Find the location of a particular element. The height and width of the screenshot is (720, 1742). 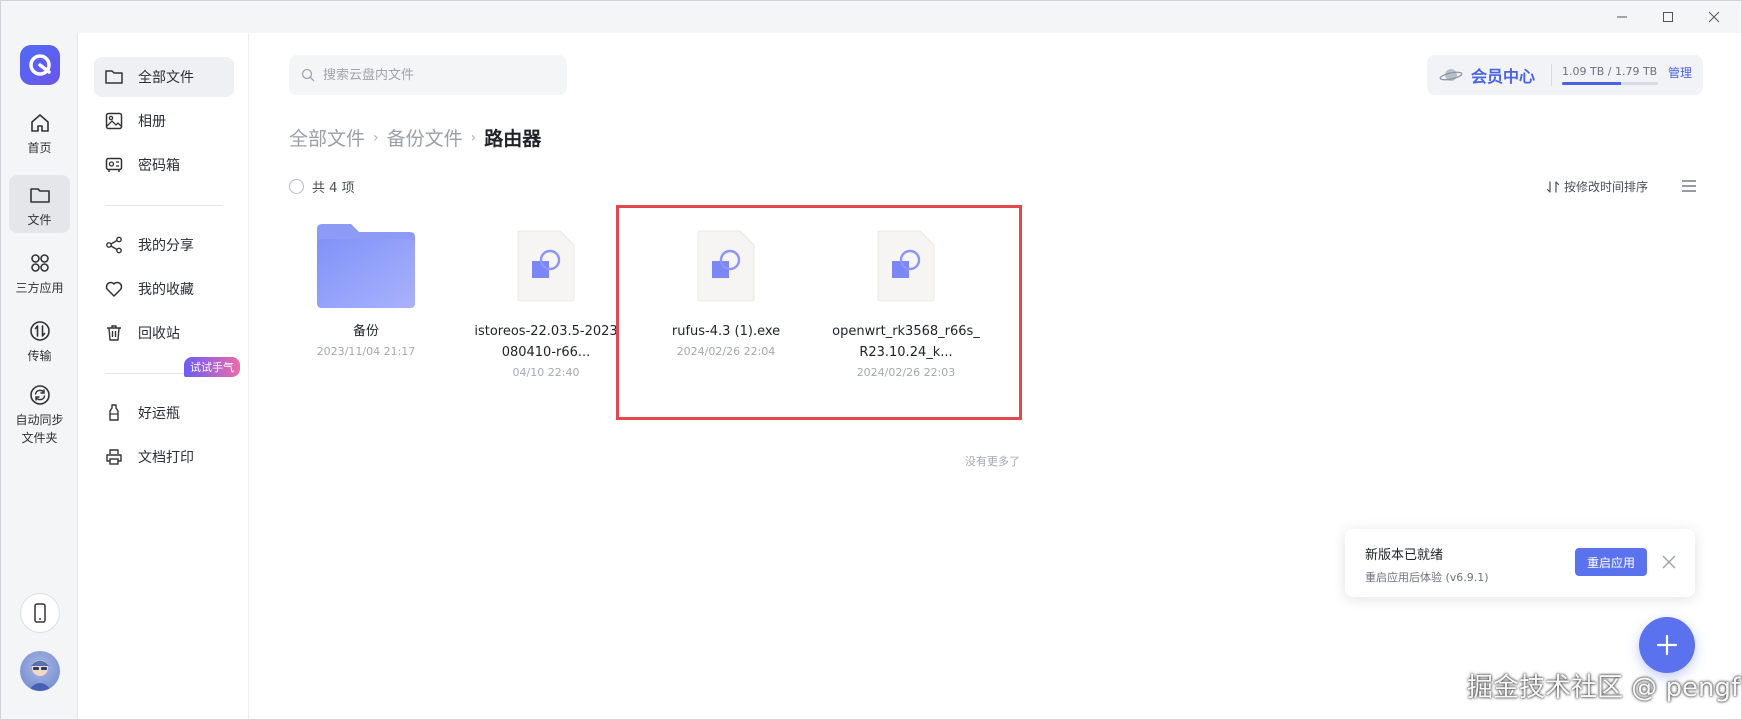

file-time: 04/10 22:40 is located at coordinates (546, 372).